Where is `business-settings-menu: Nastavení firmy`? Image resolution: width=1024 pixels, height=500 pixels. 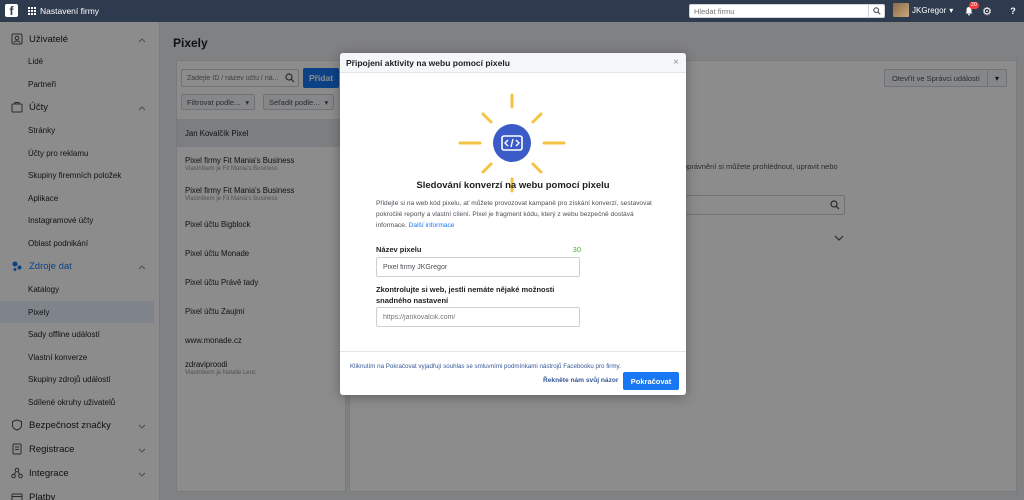
business-settings-menu: Nastavení firmy is located at coordinates (63, 11).